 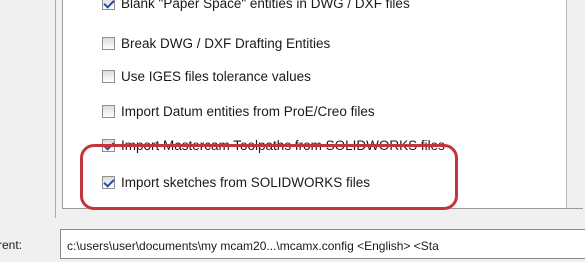 I want to click on checkbox-break-drafting-entities, so click(x=108, y=43).